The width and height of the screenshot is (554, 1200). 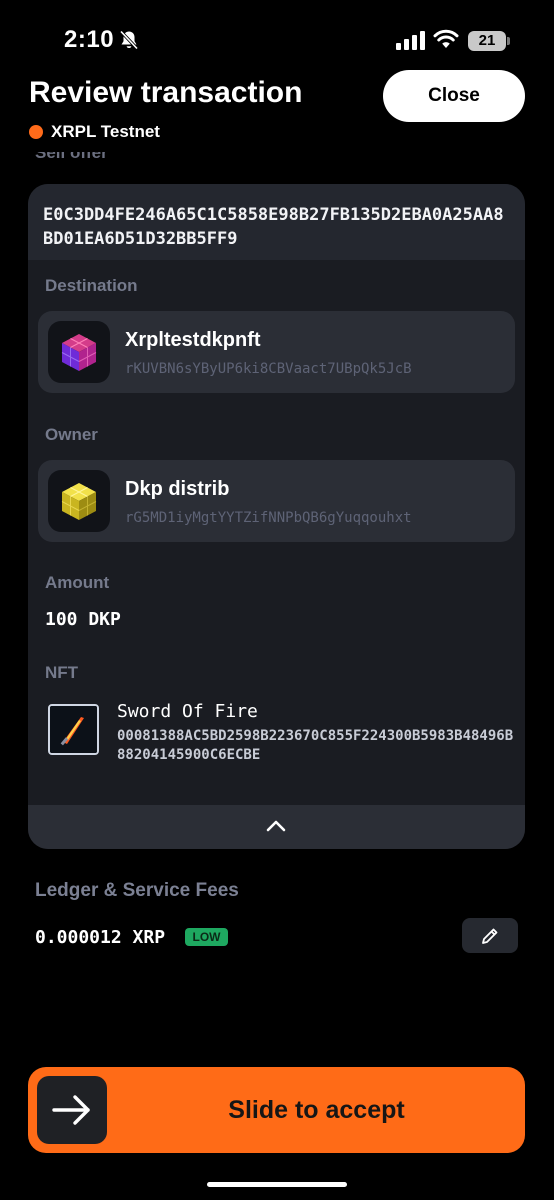 What do you see at coordinates (508, 41) in the screenshot?
I see `battery-tip` at bounding box center [508, 41].